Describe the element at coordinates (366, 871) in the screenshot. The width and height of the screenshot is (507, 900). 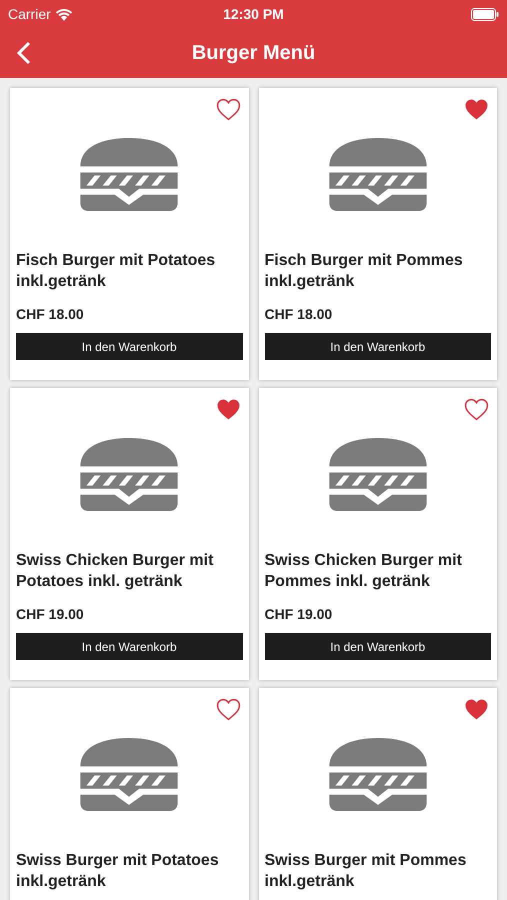
I see `product-name: Swiss Burger mit Pommes inkl.getränk` at that location.